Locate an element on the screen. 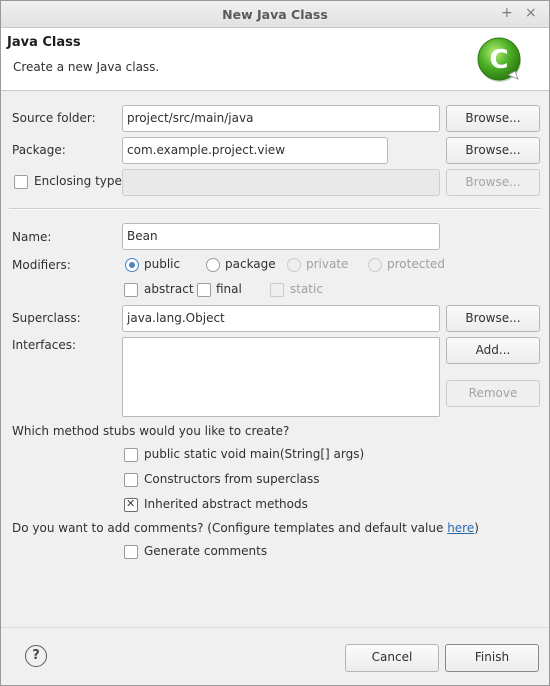  wizard-header: Java Class Create a new Java class. C is located at coordinates (275, 59).